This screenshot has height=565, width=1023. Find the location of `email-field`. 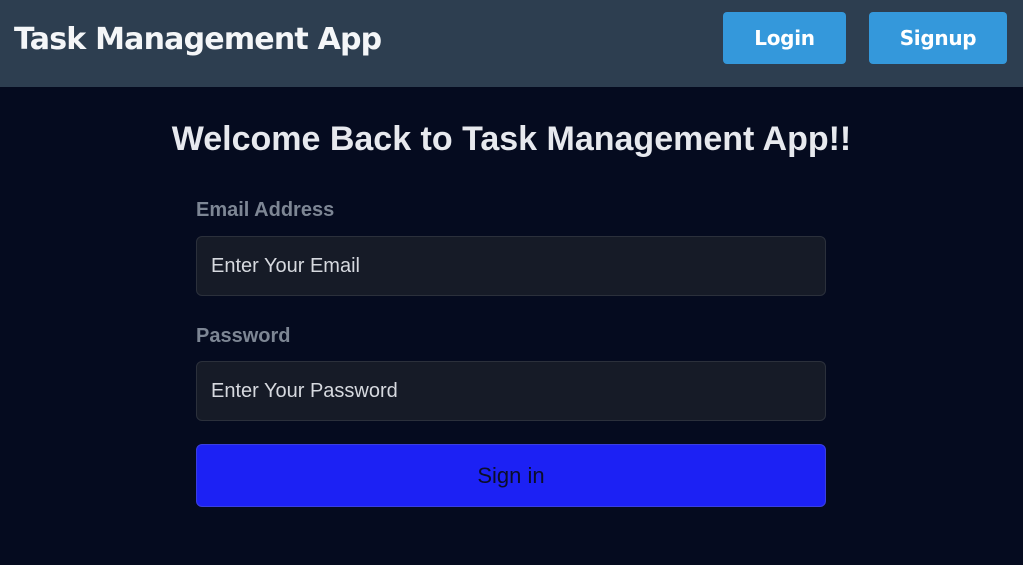

email-field is located at coordinates (511, 266).